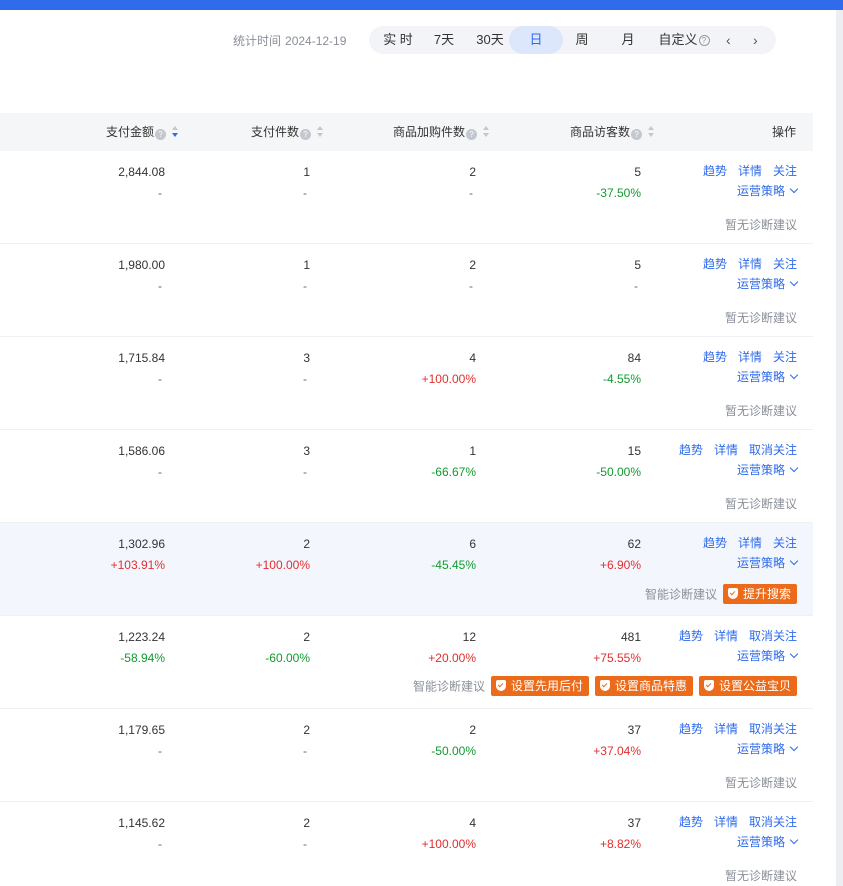 The width and height of the screenshot is (843, 886). Describe the element at coordinates (141, 544) in the screenshot. I see `pay-amount-value: 1,302.96` at that location.